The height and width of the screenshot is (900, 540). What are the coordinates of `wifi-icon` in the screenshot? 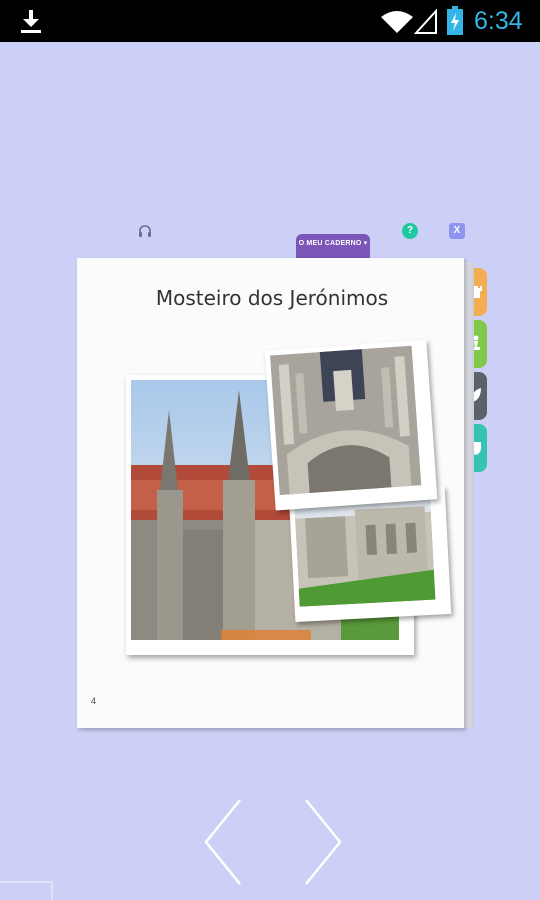 It's located at (397, 22).